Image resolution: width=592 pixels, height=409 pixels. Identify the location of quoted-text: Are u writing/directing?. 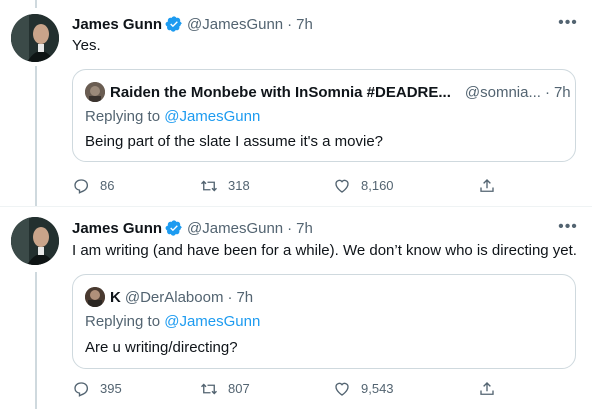
(161, 347).